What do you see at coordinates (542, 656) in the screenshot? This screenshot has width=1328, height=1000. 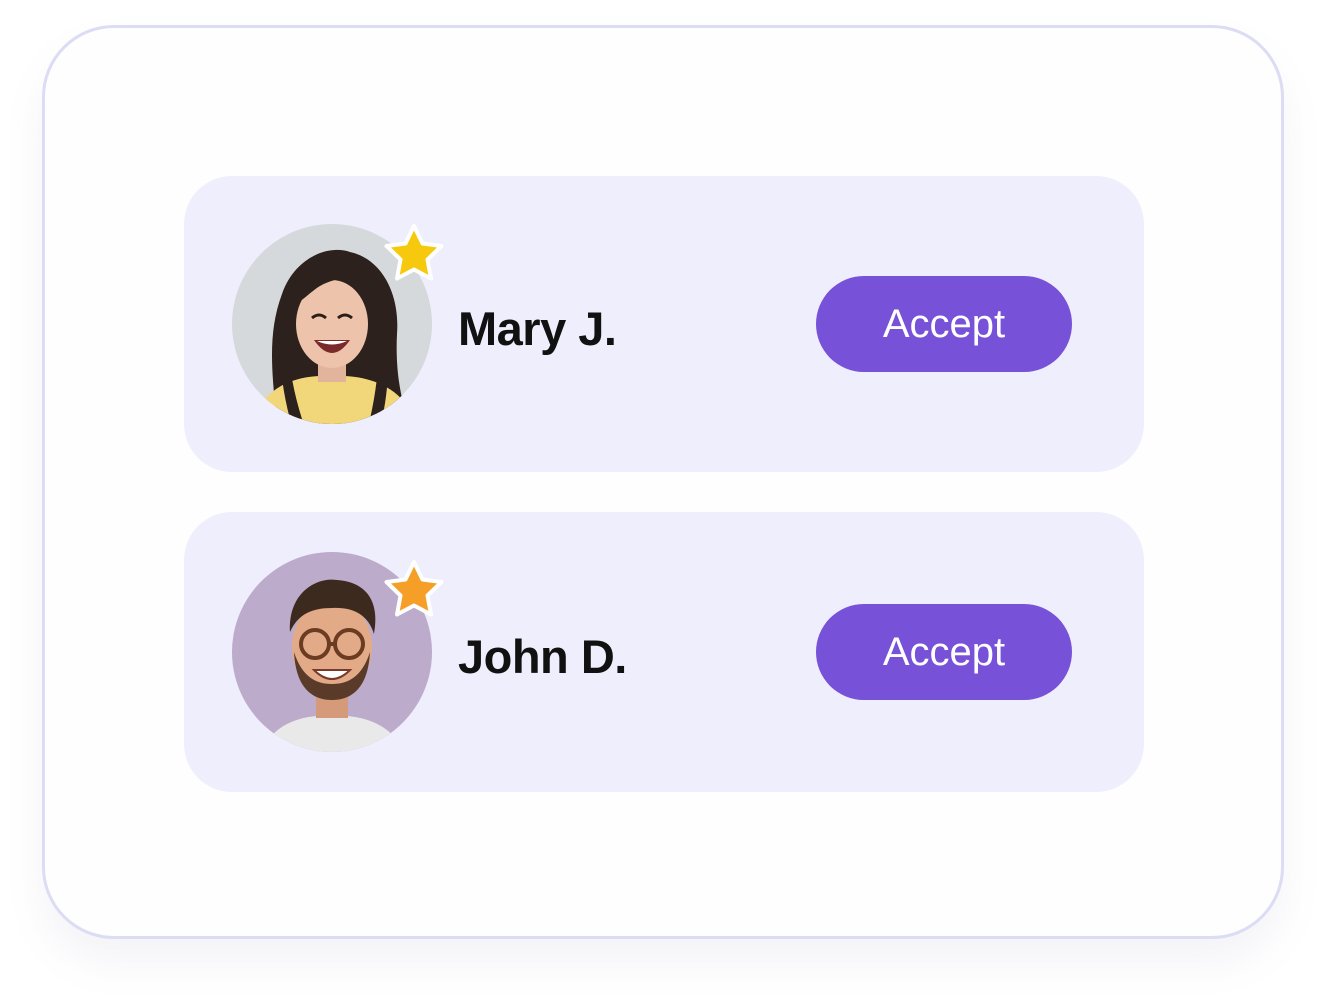 I see `requester-name: John D.` at bounding box center [542, 656].